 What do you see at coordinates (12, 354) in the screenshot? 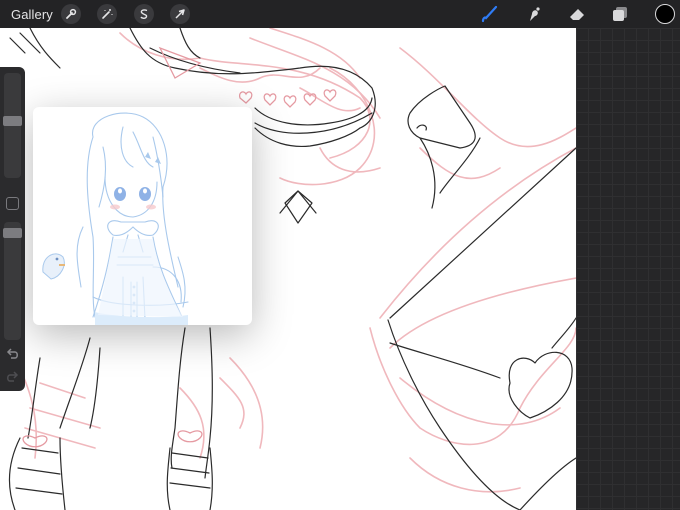
I see `undo-icon` at bounding box center [12, 354].